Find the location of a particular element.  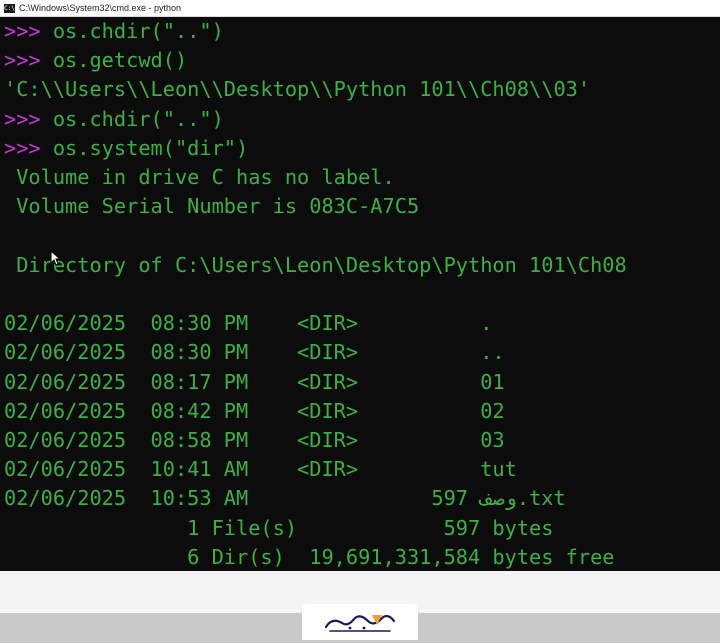

console-text: 1 File(s) 597 bytes is located at coordinates (279, 528).